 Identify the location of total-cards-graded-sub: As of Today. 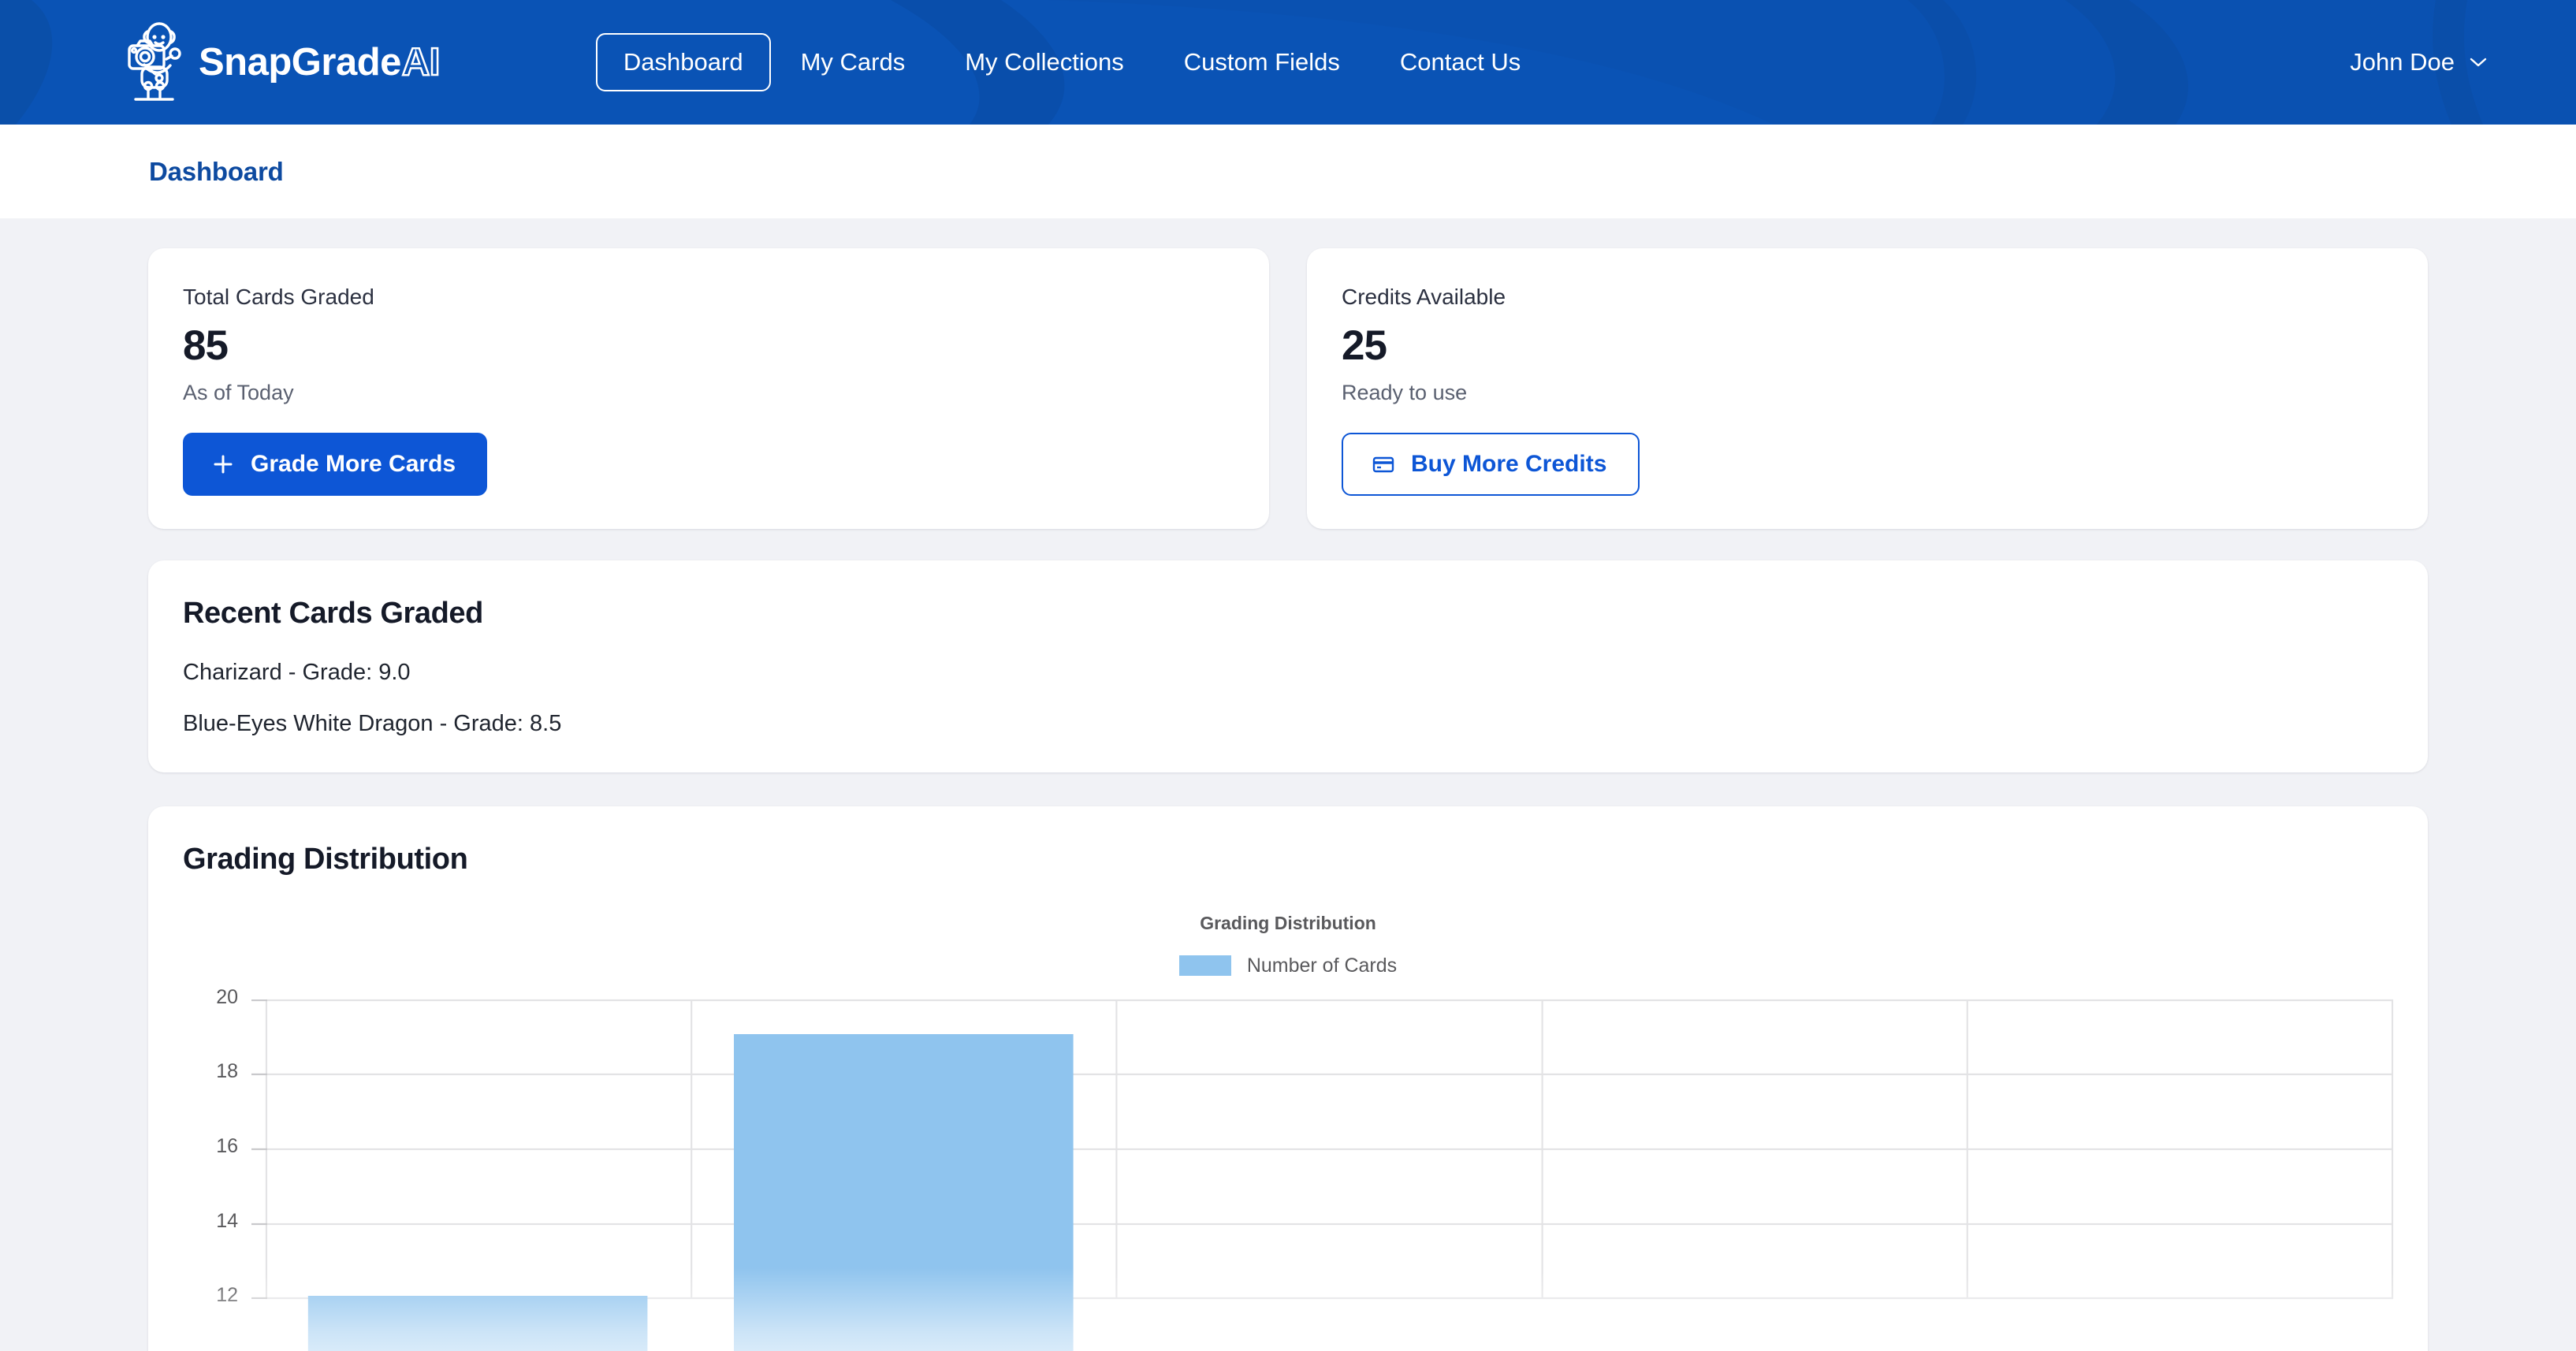
(238, 392).